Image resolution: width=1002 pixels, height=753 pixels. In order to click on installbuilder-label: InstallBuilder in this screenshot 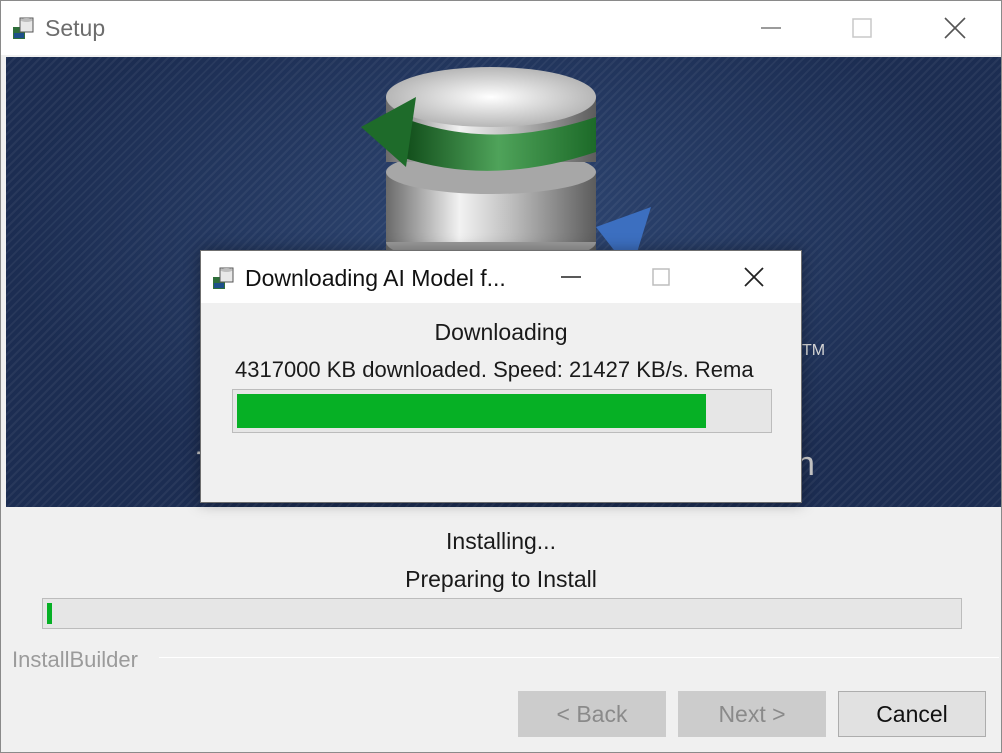, I will do `click(75, 659)`.